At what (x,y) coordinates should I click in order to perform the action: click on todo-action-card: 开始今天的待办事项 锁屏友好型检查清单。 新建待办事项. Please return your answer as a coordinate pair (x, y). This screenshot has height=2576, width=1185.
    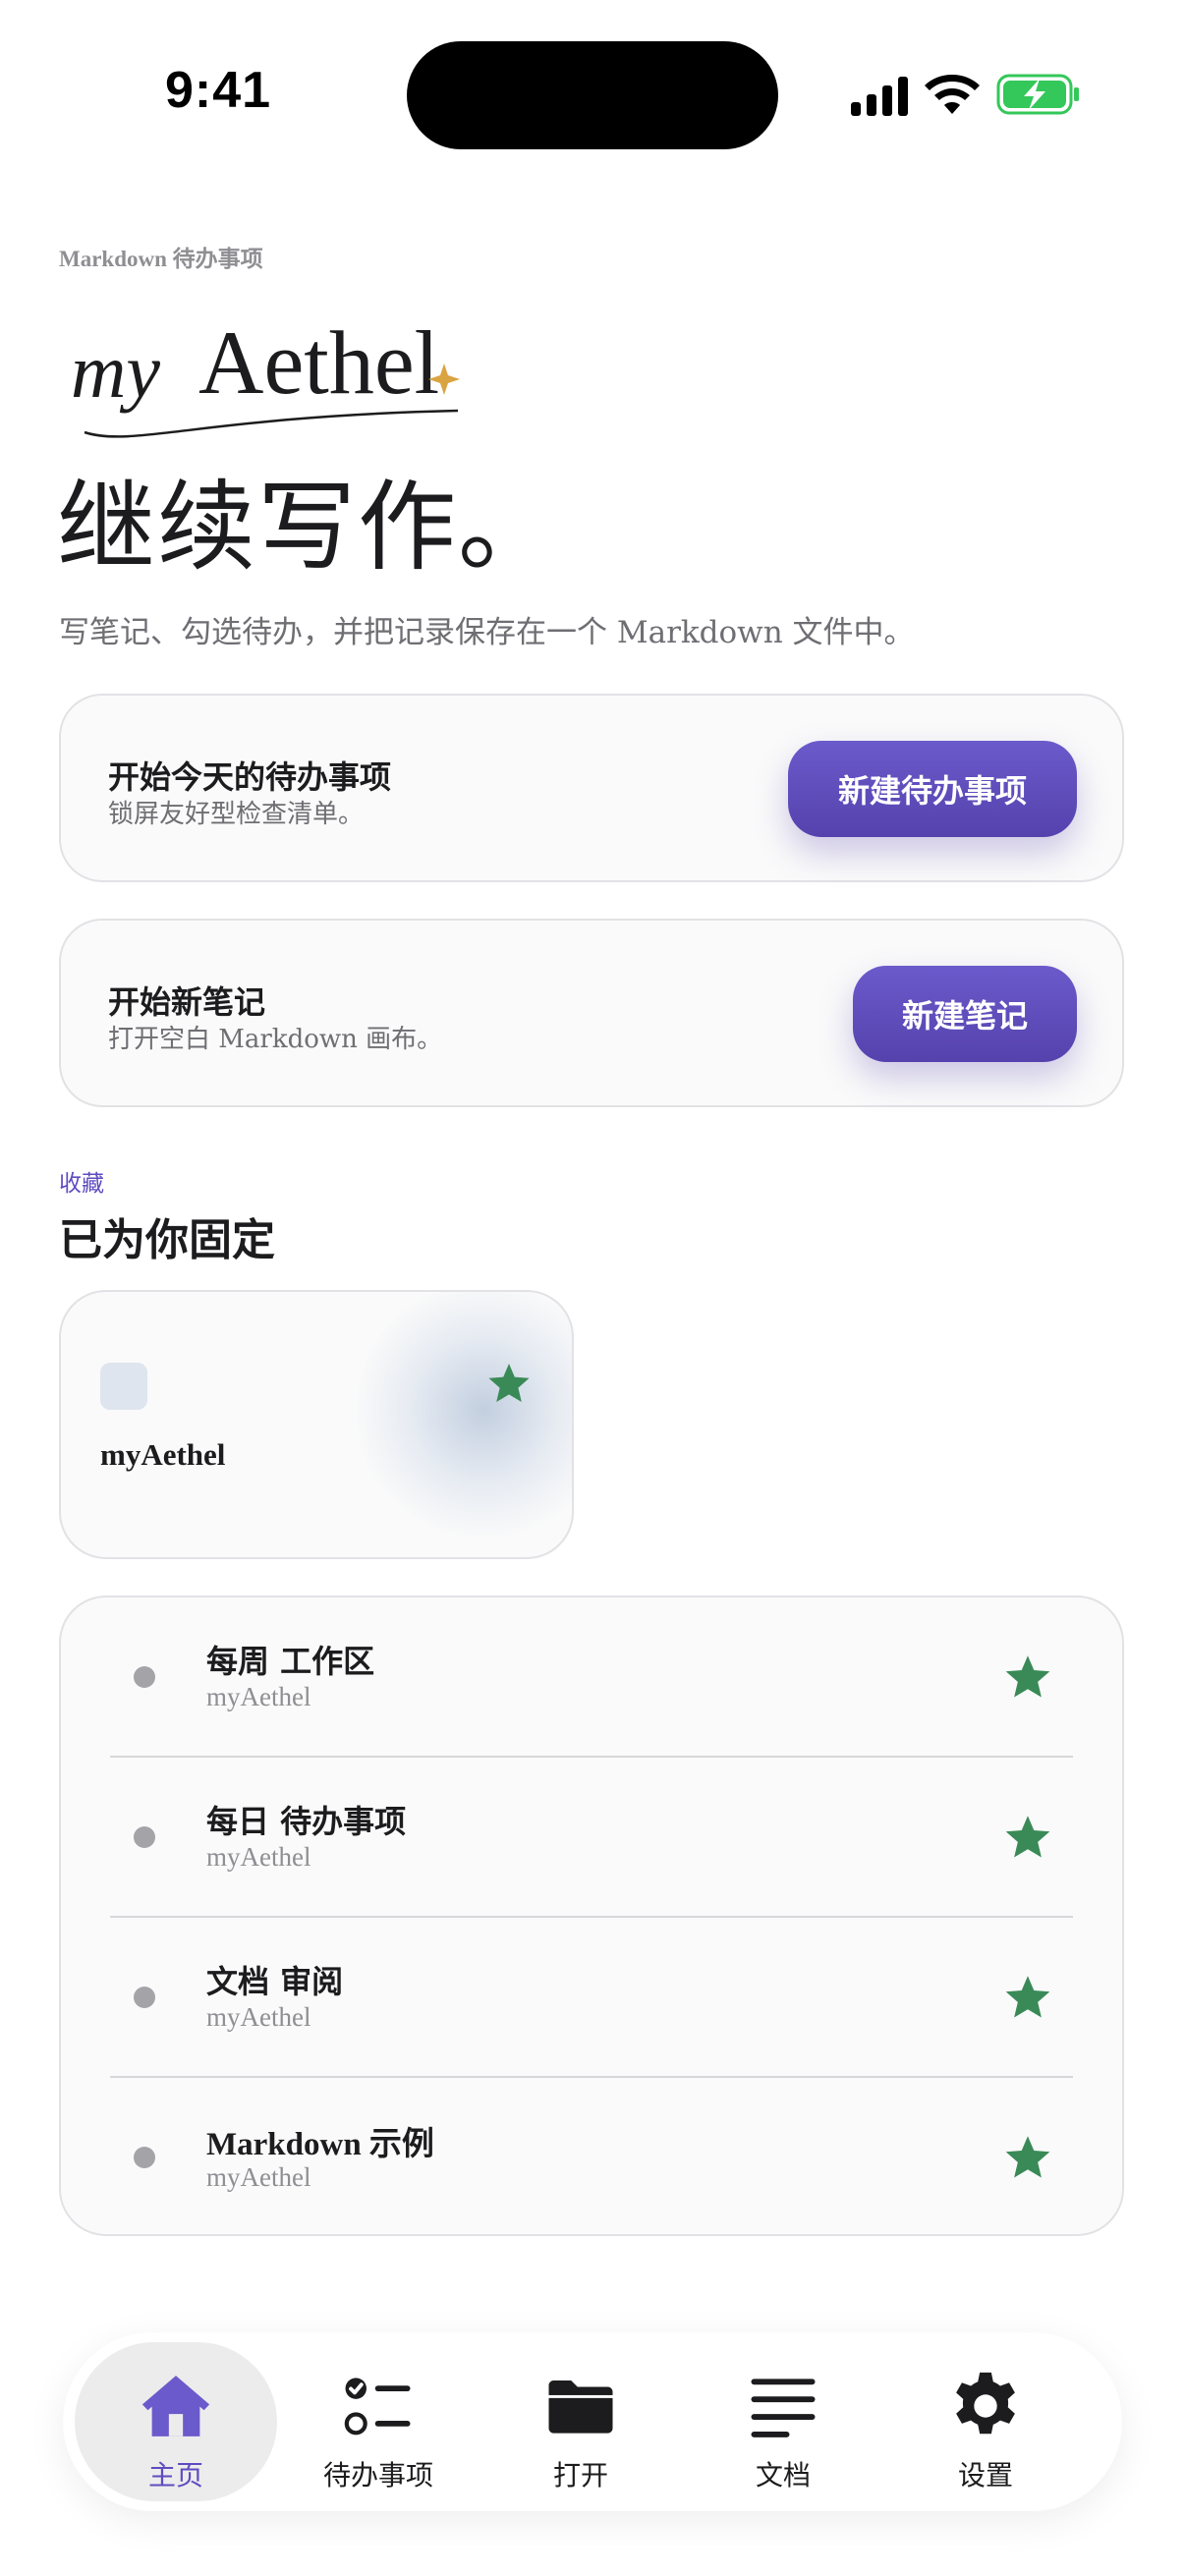
    Looking at the image, I should click on (592, 788).